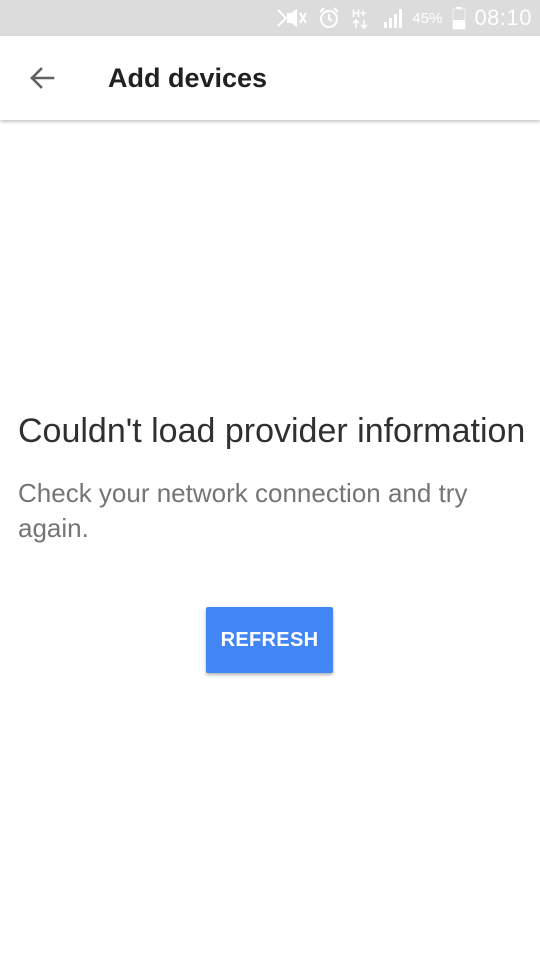  What do you see at coordinates (188, 78) in the screenshot?
I see `page-title: Add devices` at bounding box center [188, 78].